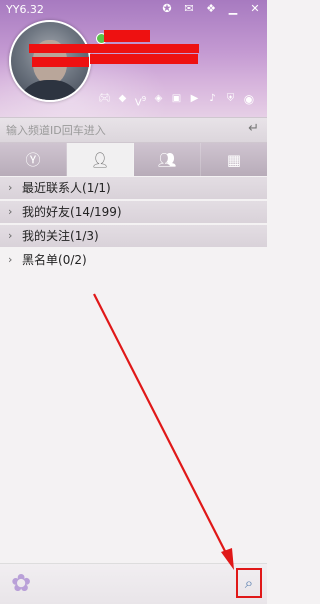  I want to click on tab-yy: Ⓨ, so click(33, 159).